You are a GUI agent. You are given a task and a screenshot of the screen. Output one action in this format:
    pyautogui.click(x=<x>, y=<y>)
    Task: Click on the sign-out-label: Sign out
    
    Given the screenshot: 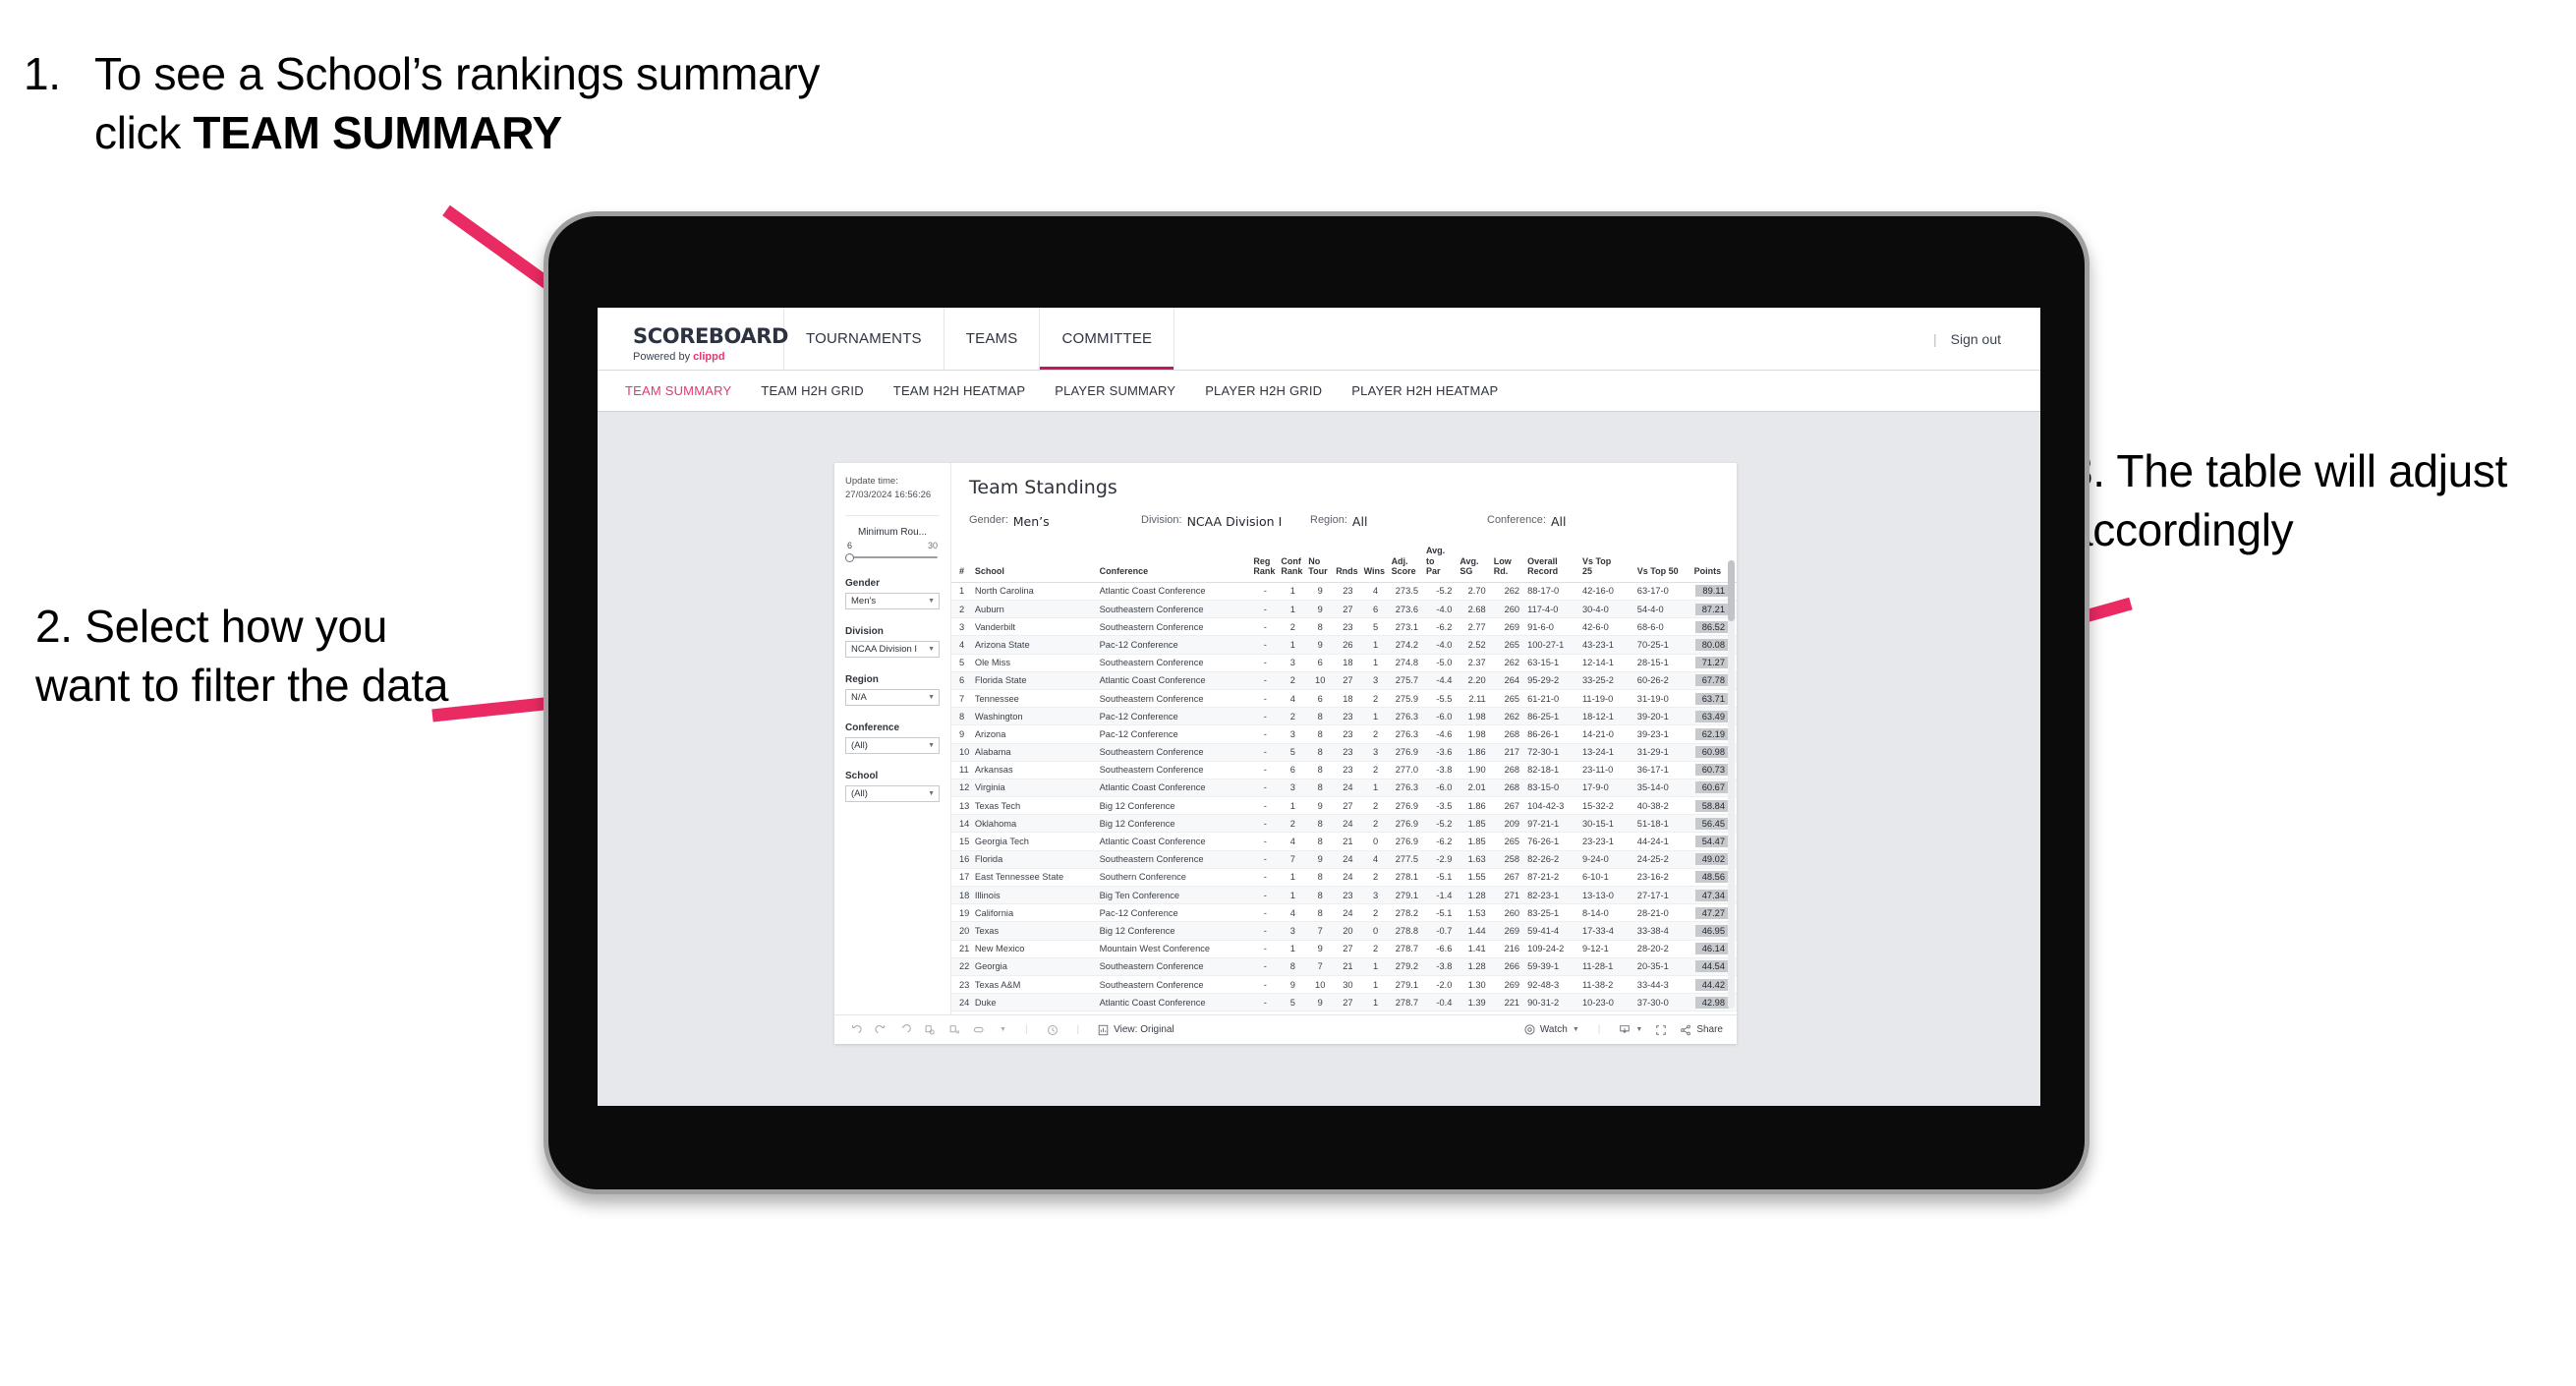 What is the action you would take?
    pyautogui.click(x=1976, y=338)
    